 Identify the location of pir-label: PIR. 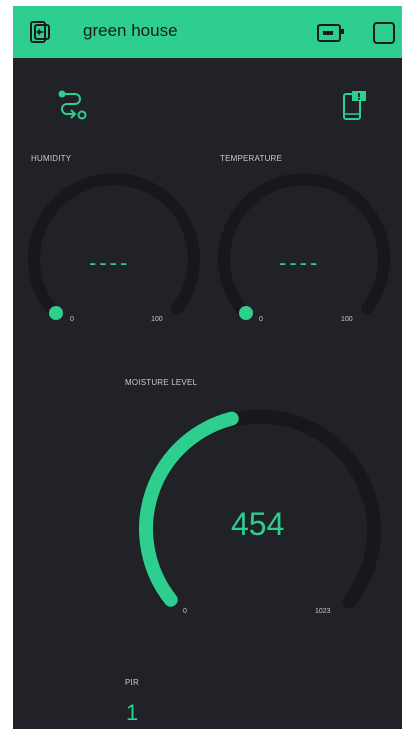
(132, 682).